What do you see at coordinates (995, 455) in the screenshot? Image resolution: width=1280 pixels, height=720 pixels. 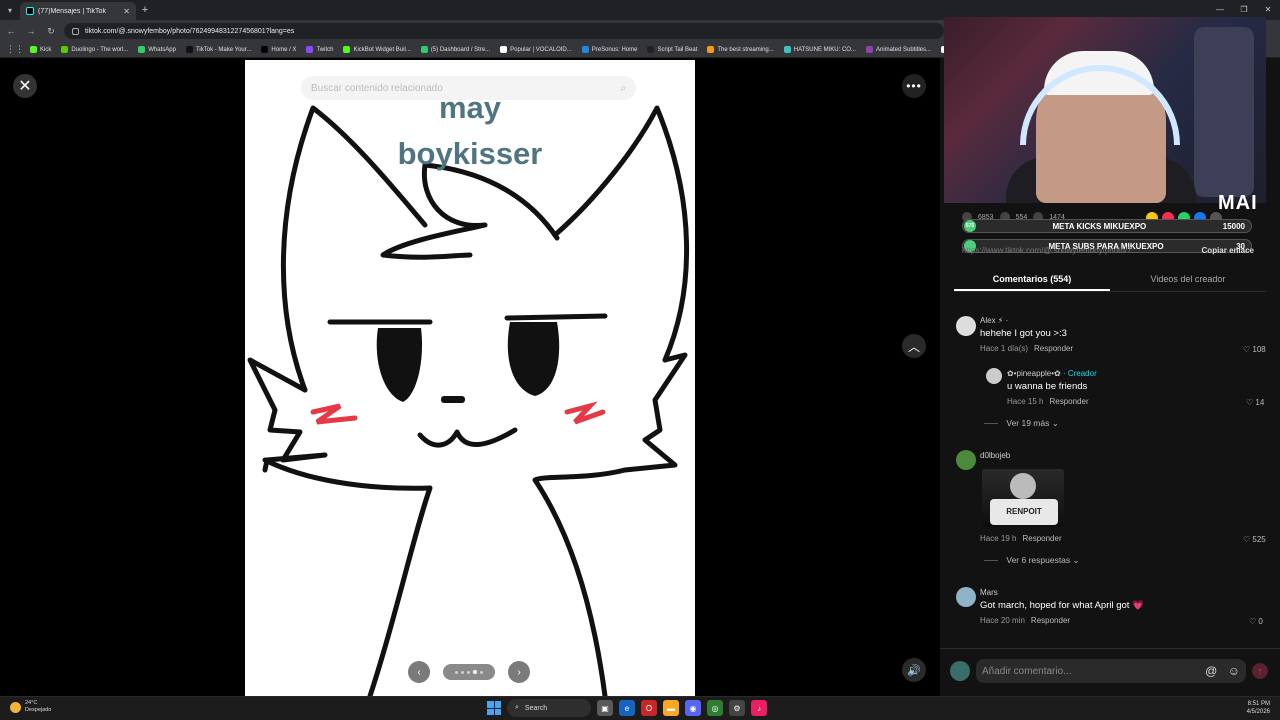 I see `comment-author: d0lbojeb` at bounding box center [995, 455].